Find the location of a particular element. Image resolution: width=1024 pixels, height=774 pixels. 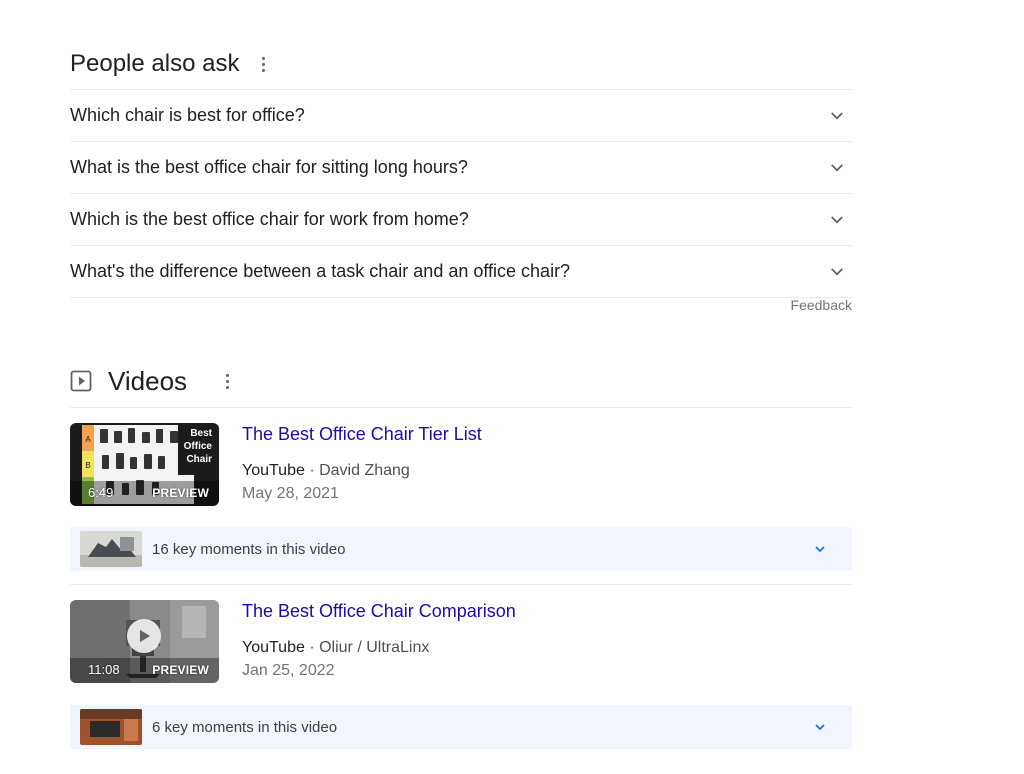

video-title-link: The Best Office Chair Tier List is located at coordinates (362, 434).